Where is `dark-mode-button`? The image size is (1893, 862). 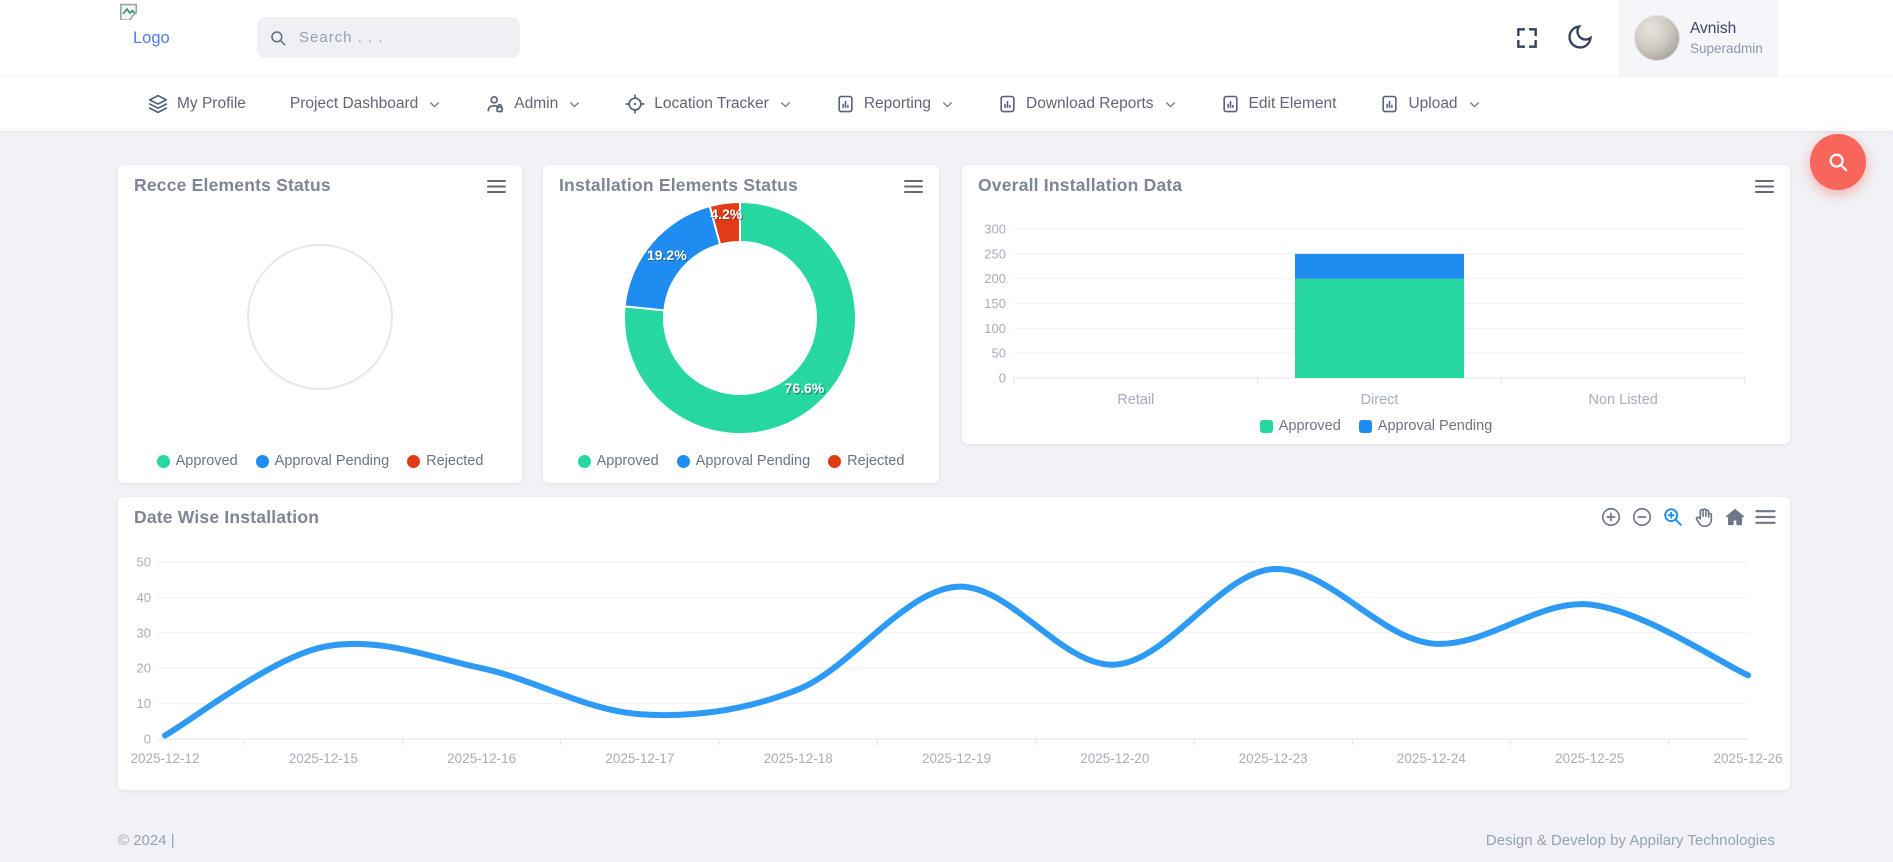
dark-mode-button is located at coordinates (1580, 38).